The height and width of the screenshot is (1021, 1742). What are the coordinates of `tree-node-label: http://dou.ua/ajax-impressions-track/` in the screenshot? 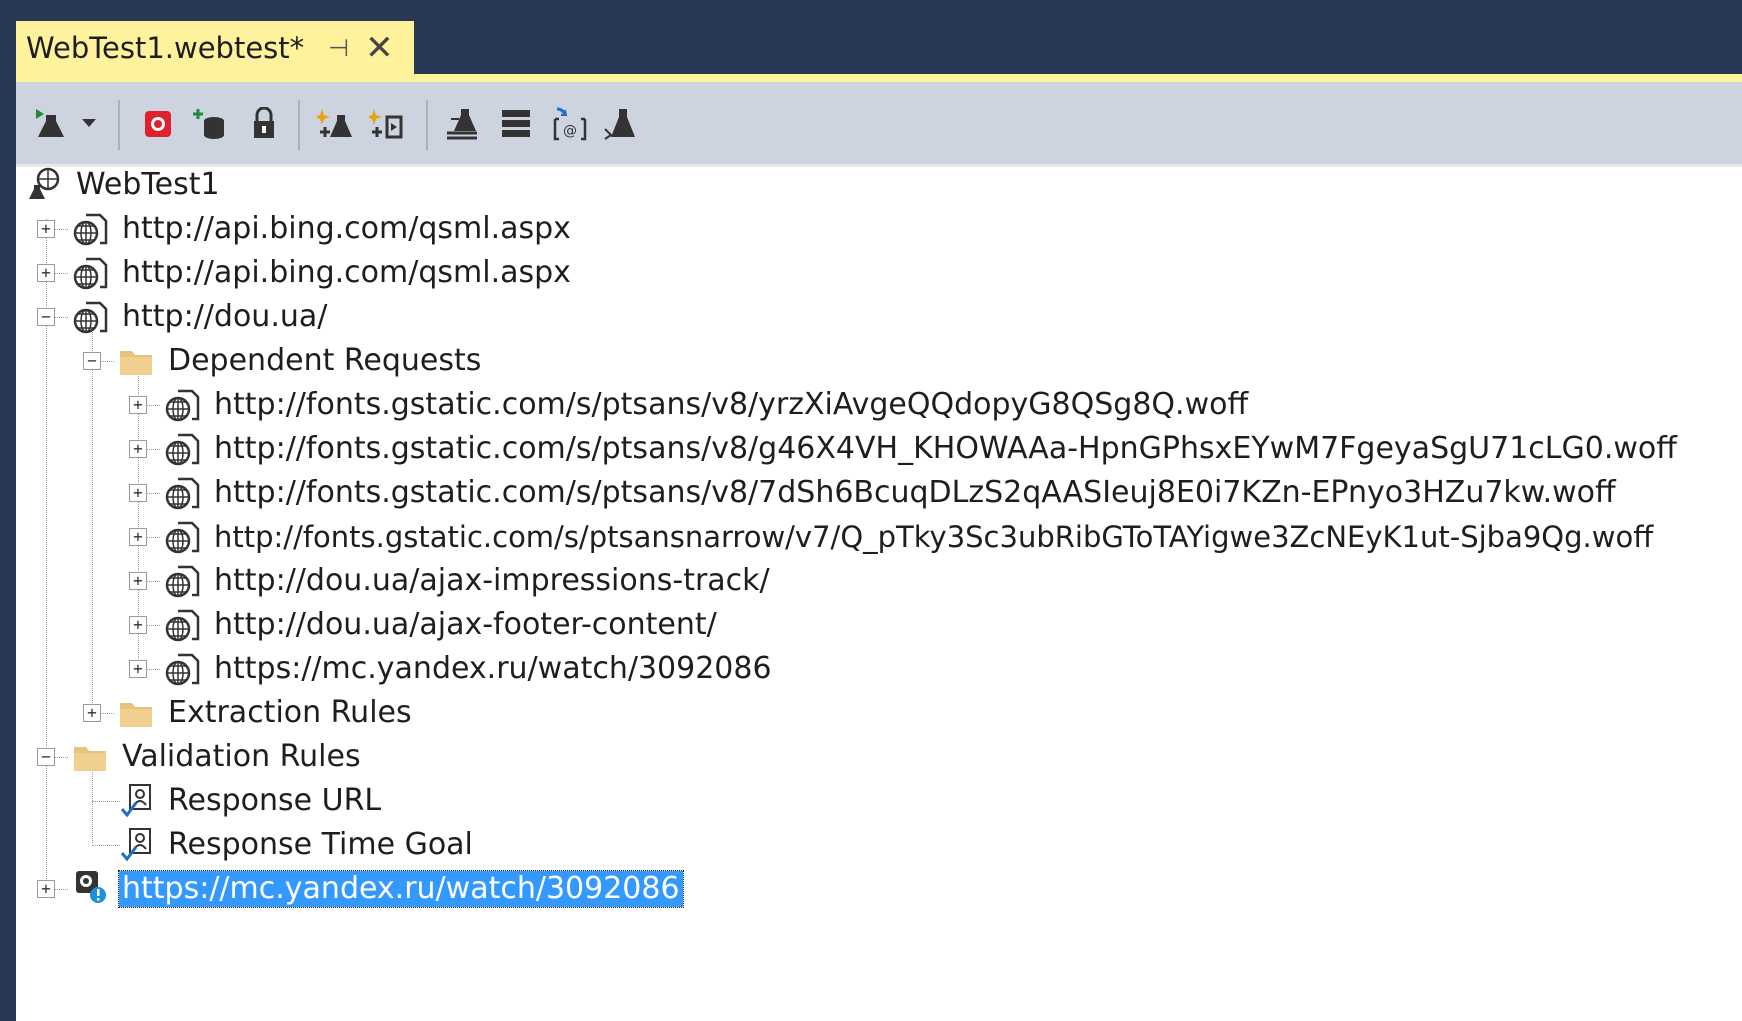 It's located at (492, 580).